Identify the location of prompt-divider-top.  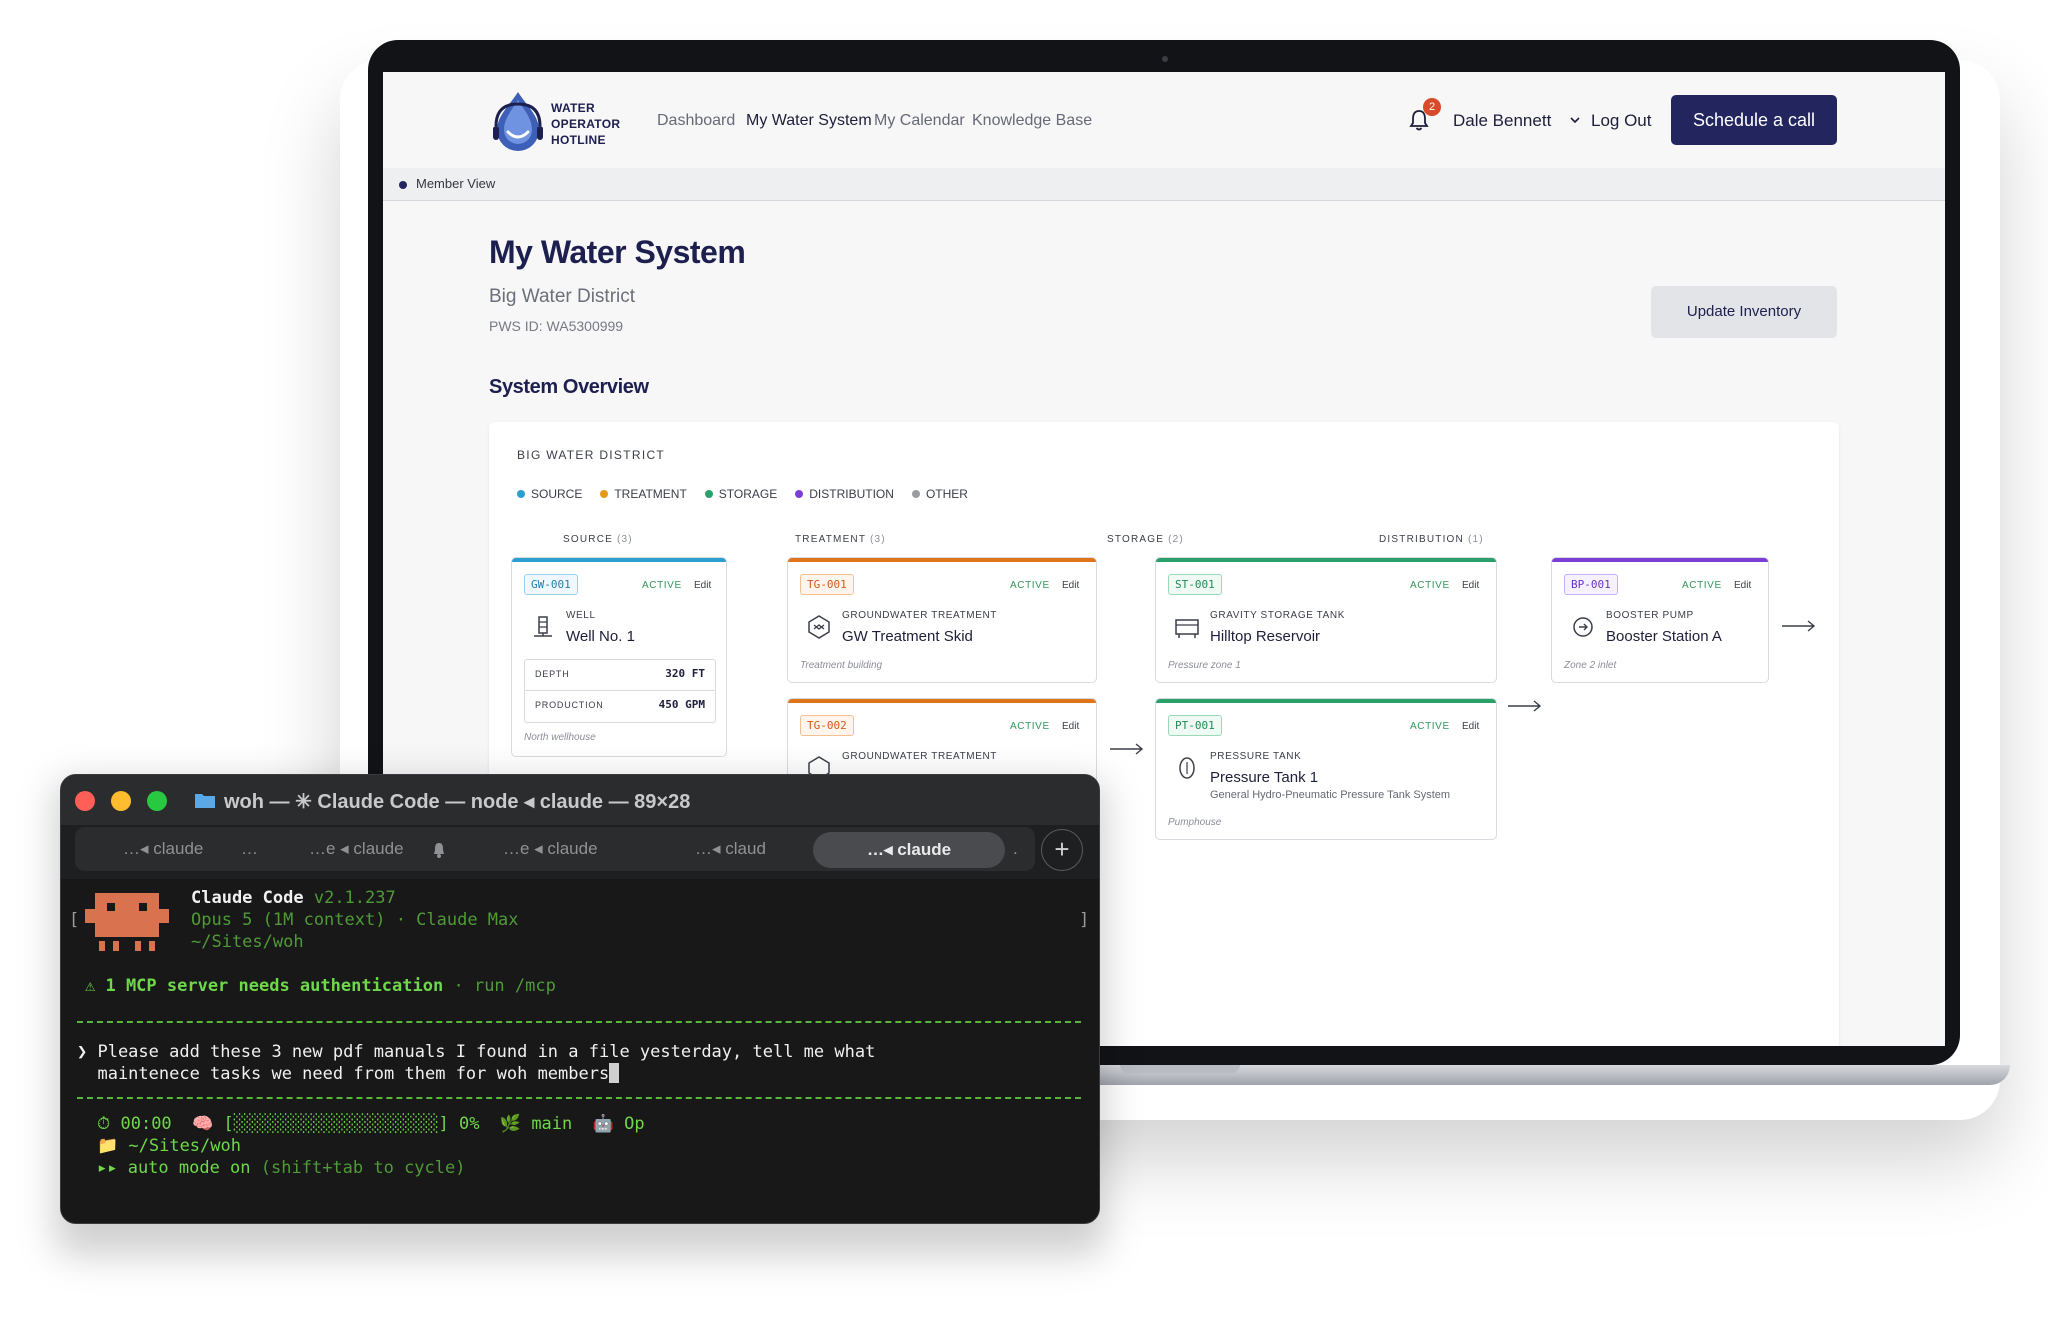
(579, 1022).